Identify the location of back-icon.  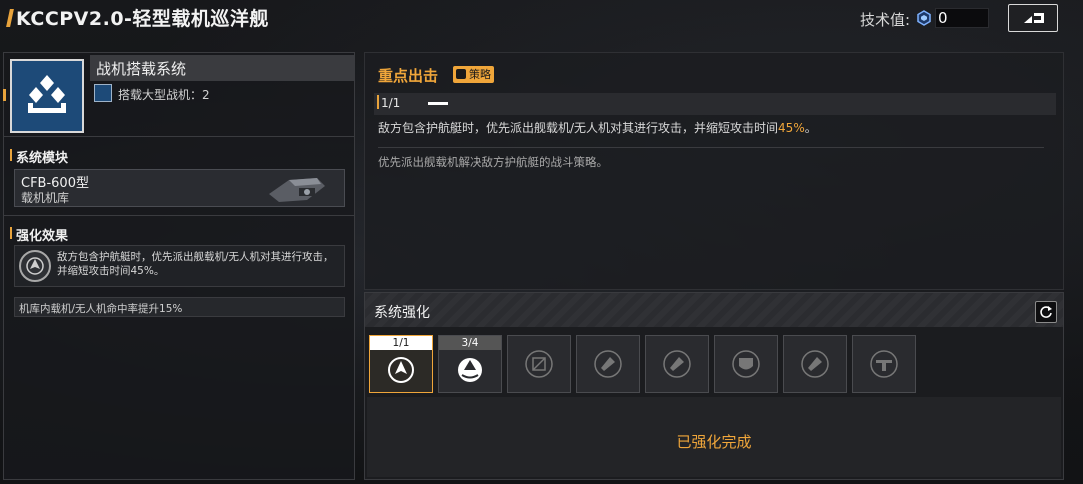
(1034, 18).